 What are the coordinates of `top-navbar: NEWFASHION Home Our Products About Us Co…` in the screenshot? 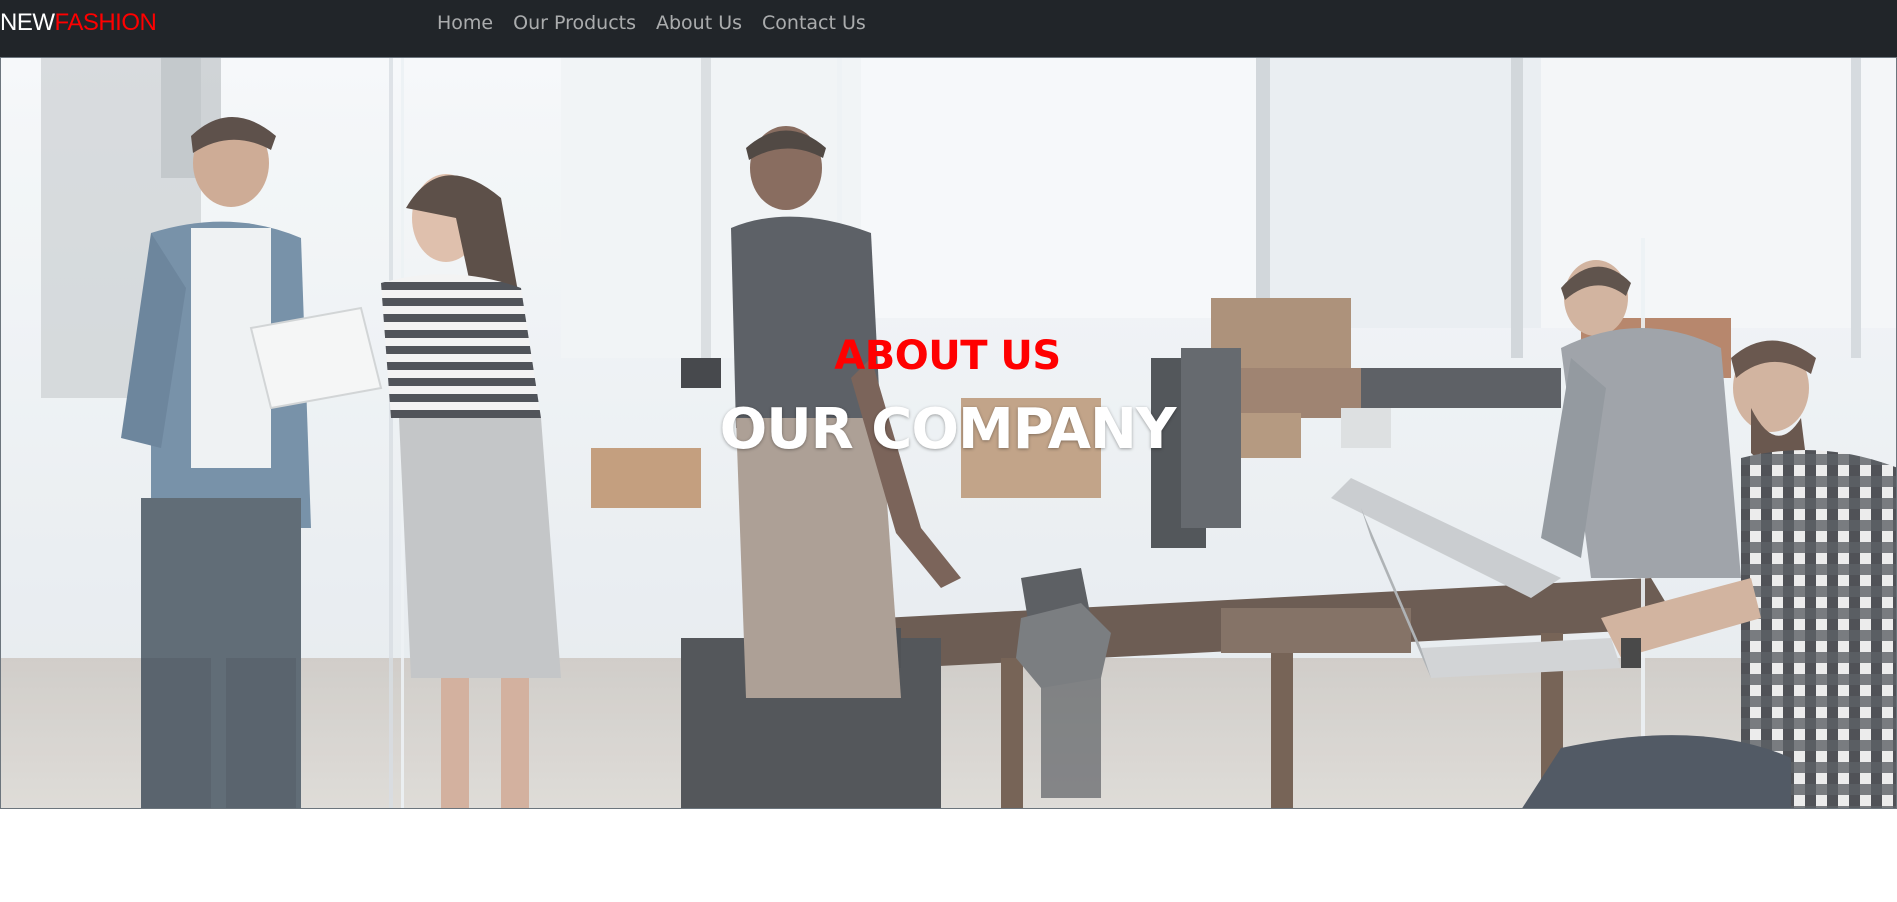 It's located at (948, 28).